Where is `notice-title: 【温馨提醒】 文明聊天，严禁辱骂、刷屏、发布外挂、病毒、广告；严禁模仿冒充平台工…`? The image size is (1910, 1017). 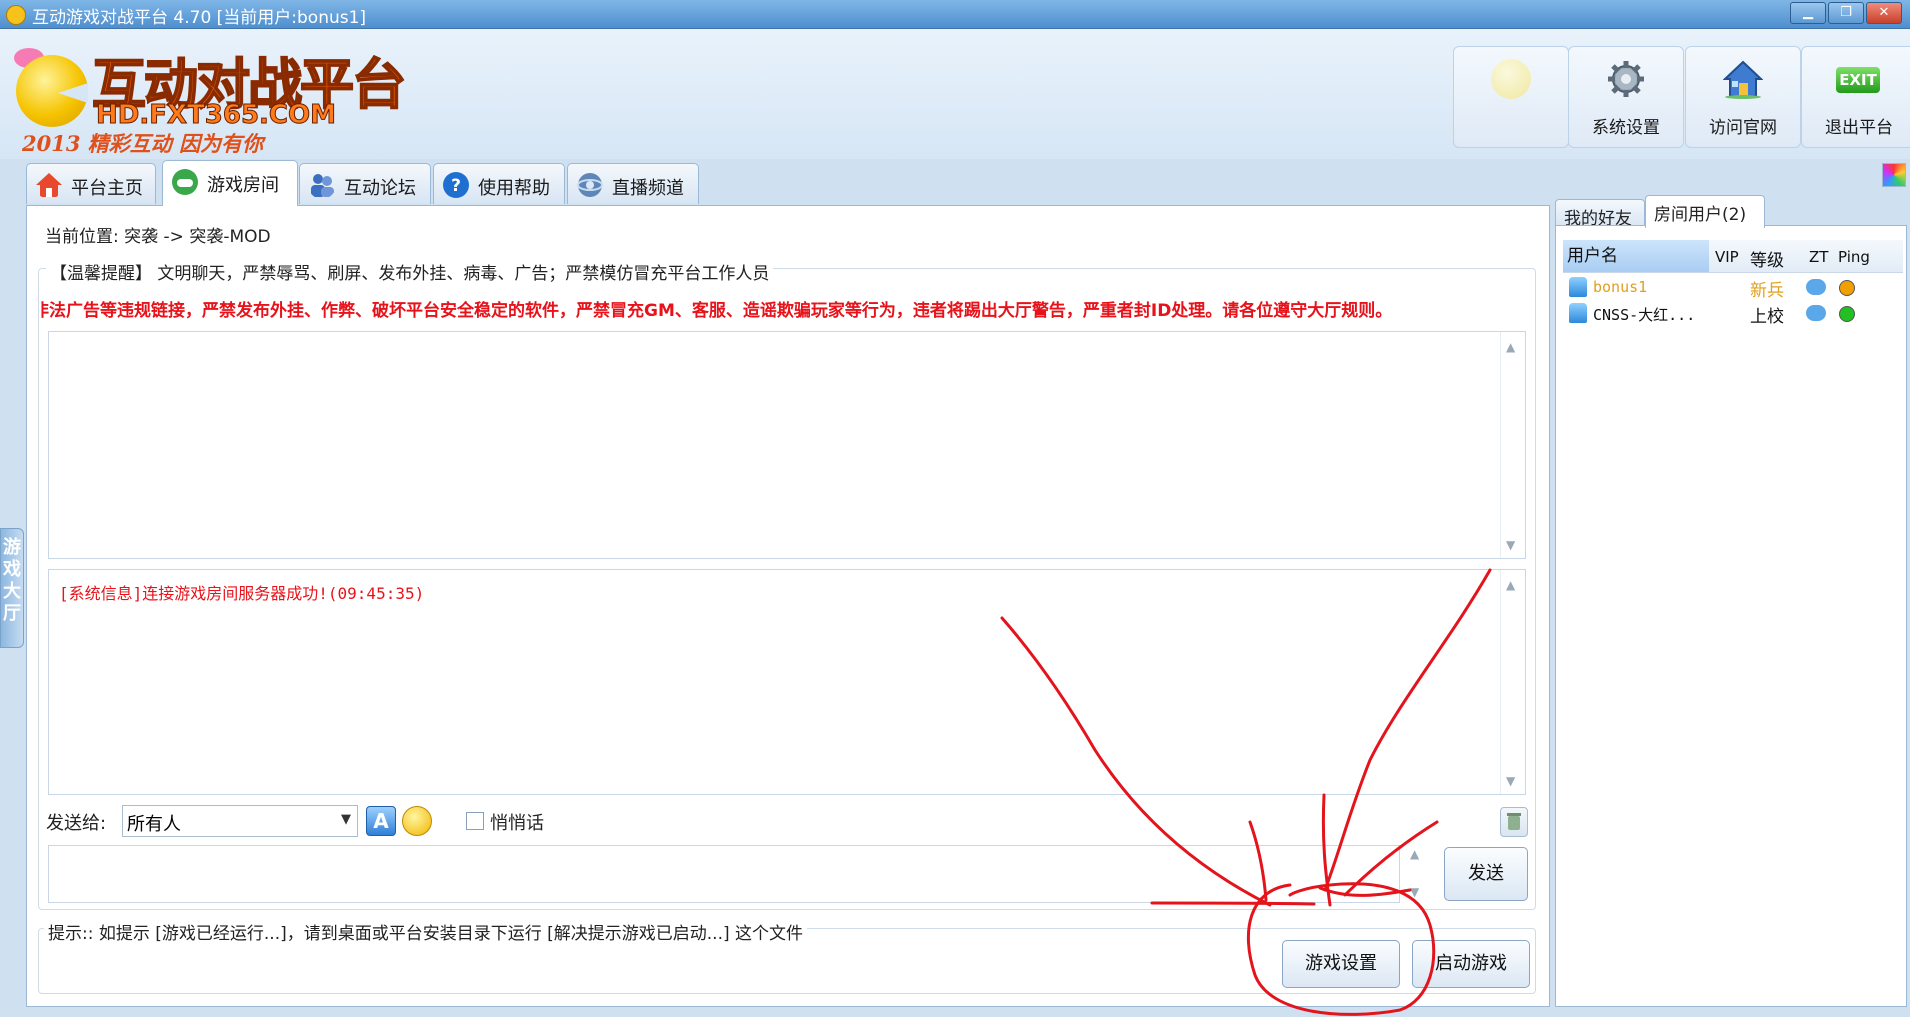 notice-title: 【温馨提醒】 文明聊天，严禁辱骂、刷屏、发布外挂、病毒、广告；严禁模仿冒充平台工… is located at coordinates (410, 271).